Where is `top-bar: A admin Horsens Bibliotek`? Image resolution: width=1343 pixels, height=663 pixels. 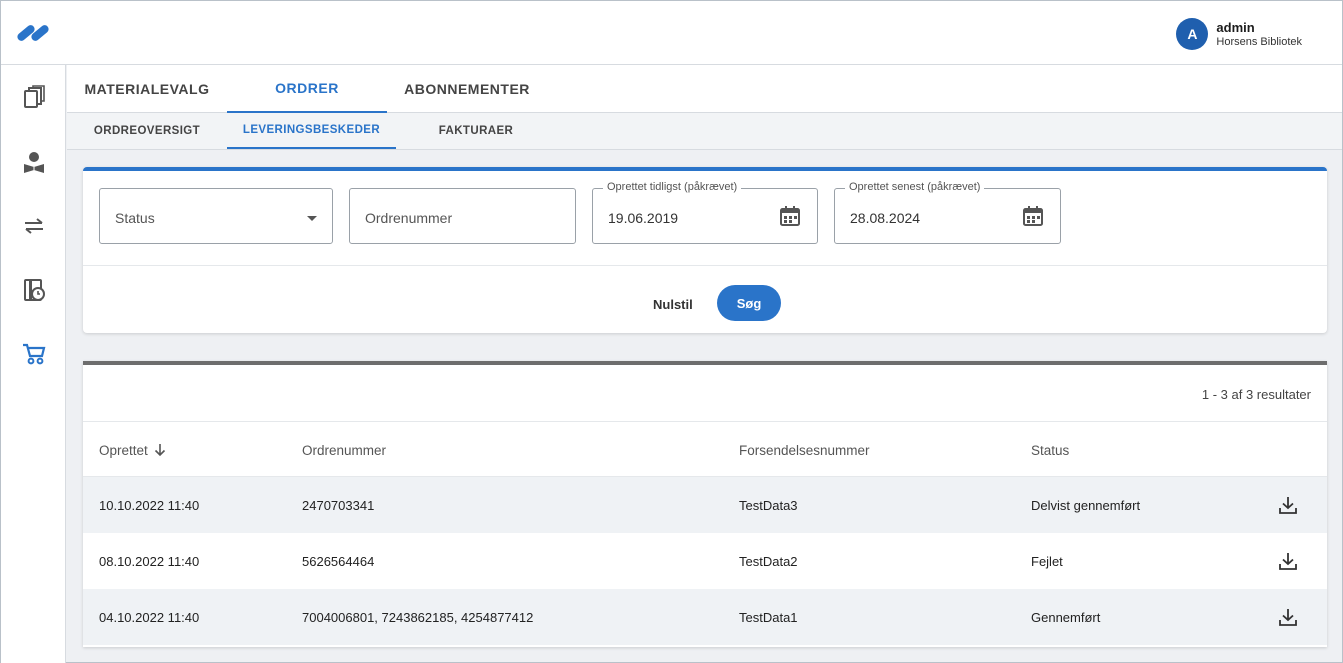 top-bar: A admin Horsens Bibliotek is located at coordinates (671, 33).